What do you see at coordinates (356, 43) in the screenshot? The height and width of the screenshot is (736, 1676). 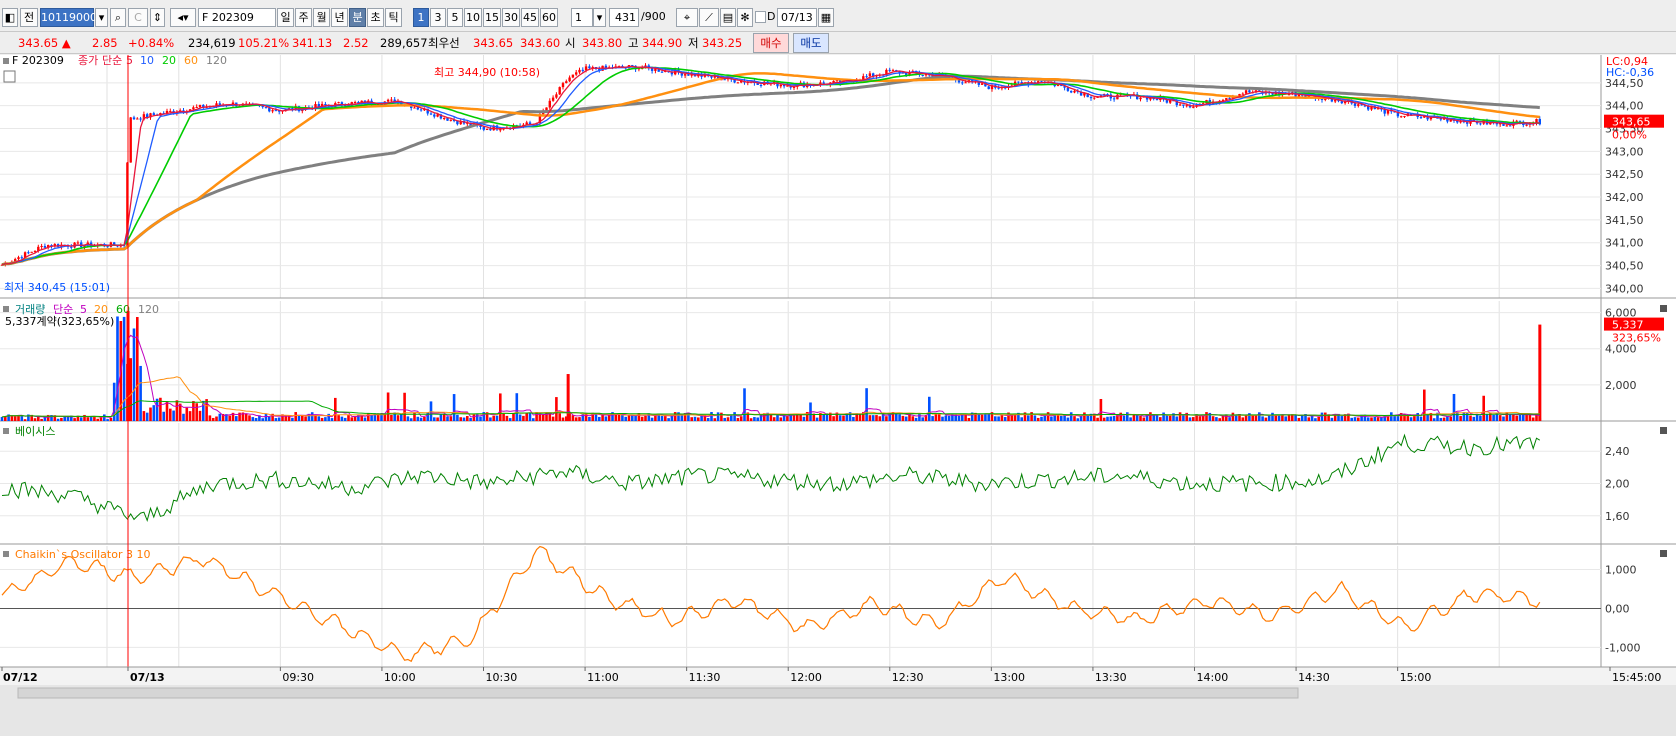 I see `basis-value: 2.52` at bounding box center [356, 43].